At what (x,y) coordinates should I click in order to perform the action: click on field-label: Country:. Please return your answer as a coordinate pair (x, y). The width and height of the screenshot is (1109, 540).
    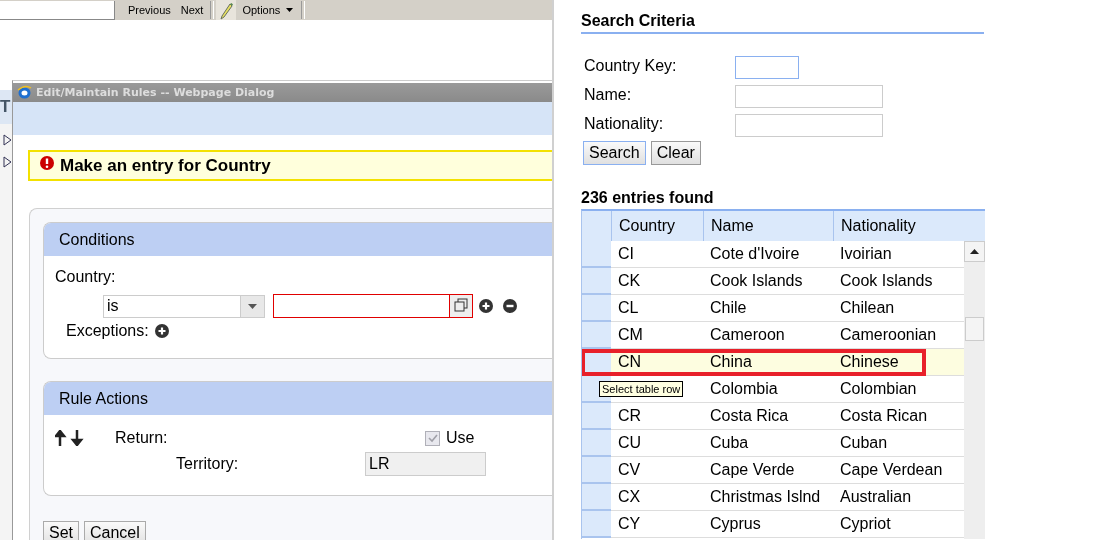
    Looking at the image, I should click on (86, 277).